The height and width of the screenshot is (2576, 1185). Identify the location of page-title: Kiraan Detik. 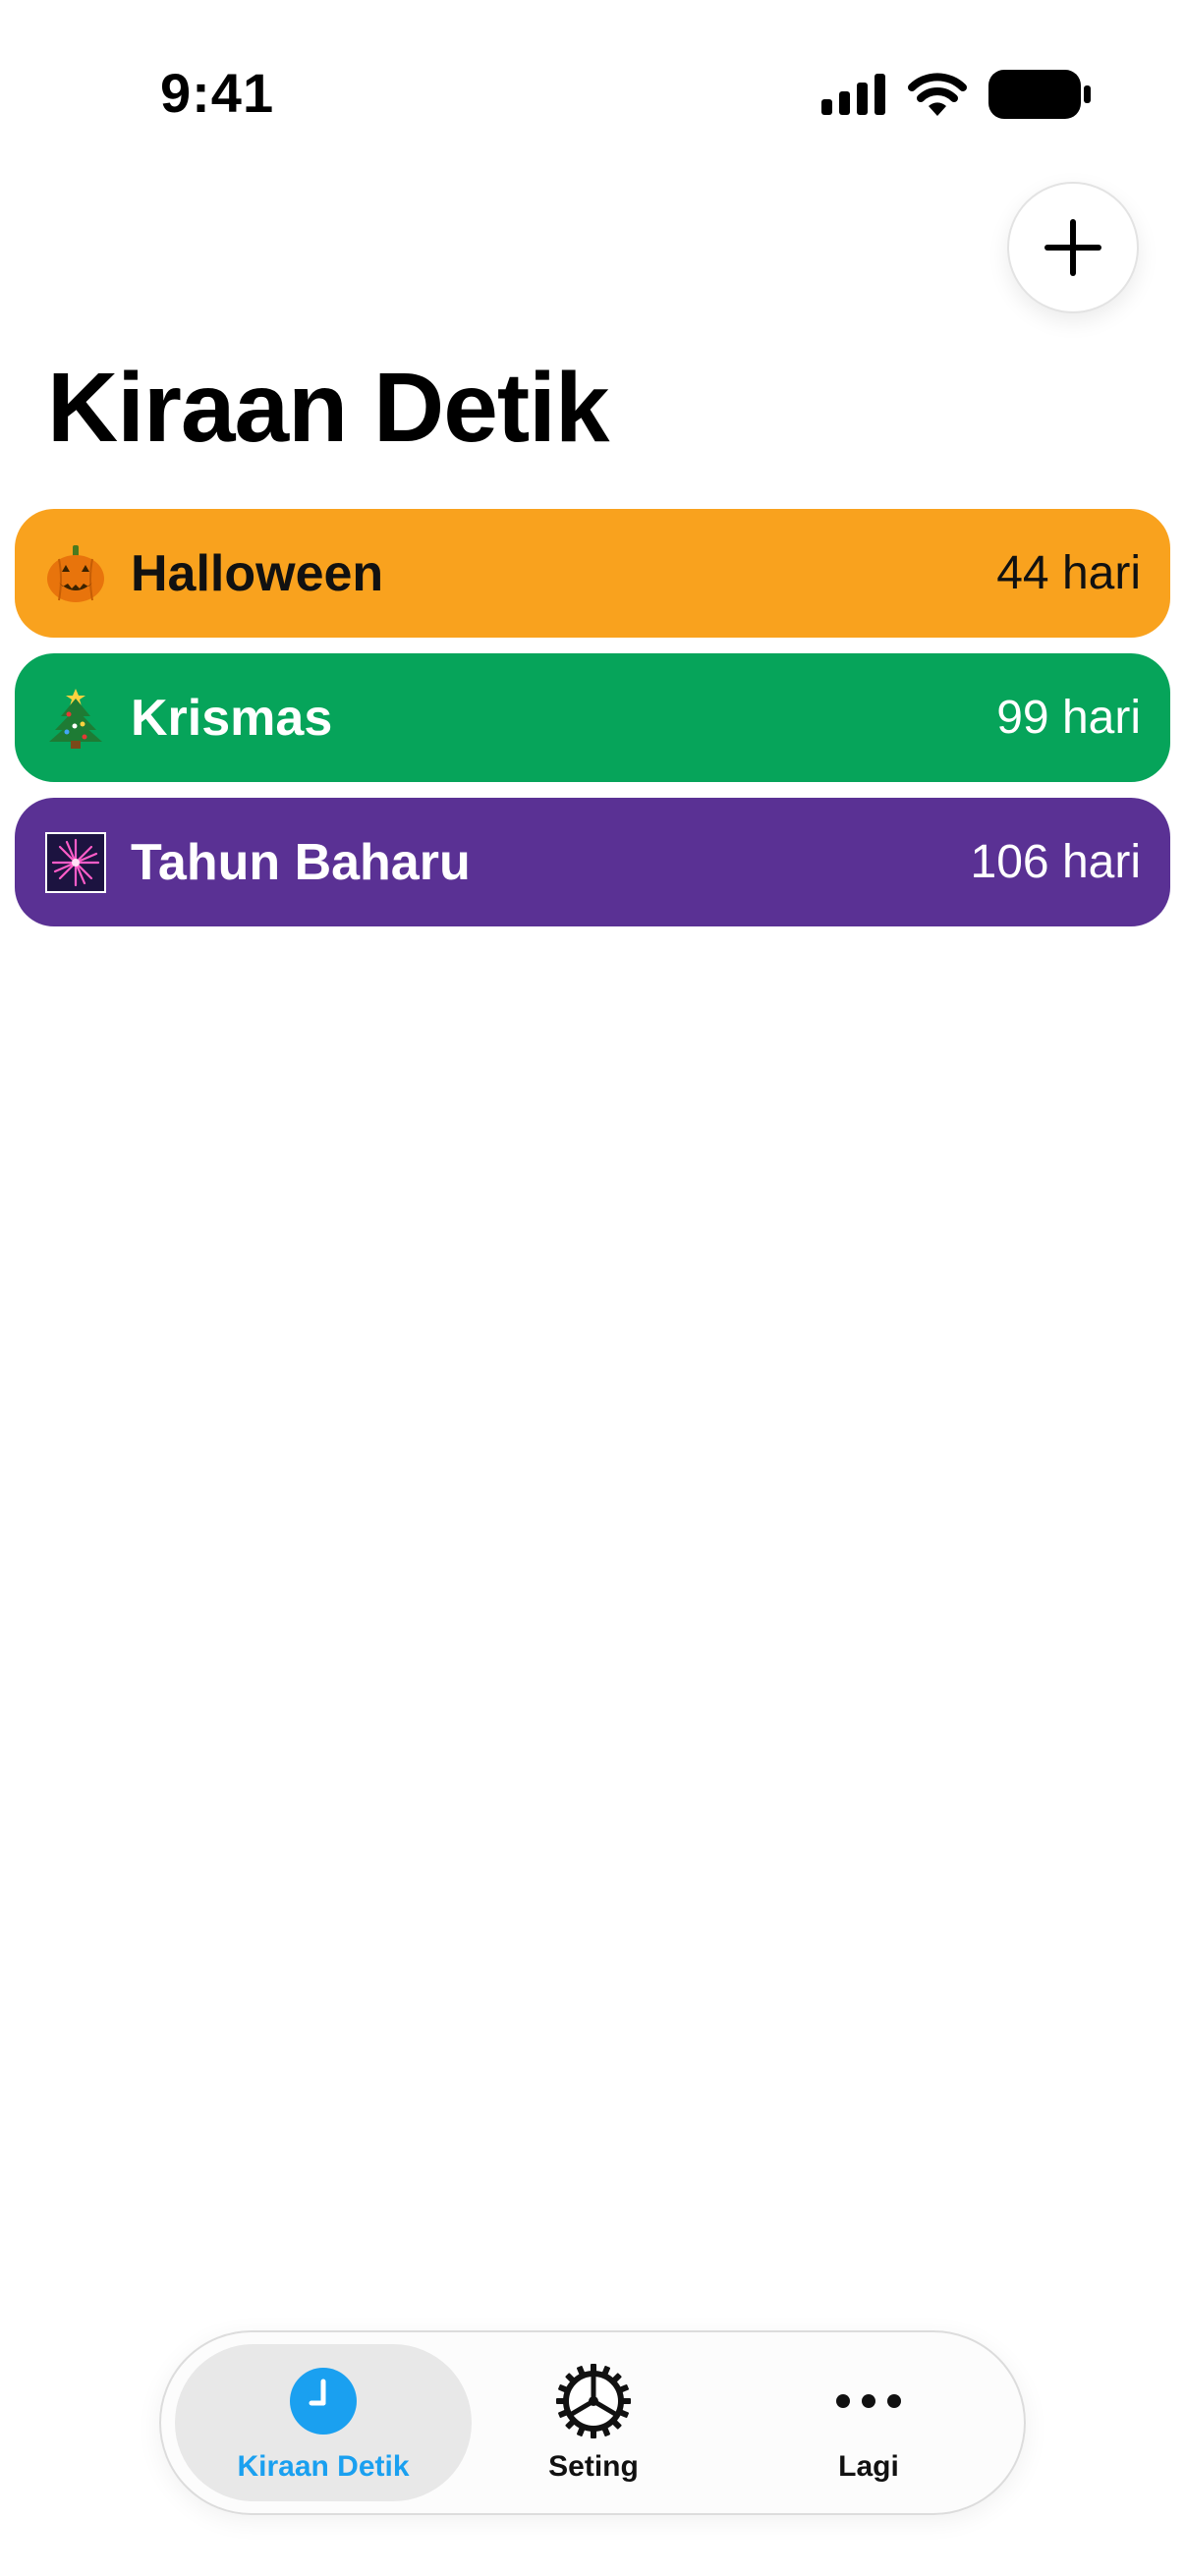
(328, 408).